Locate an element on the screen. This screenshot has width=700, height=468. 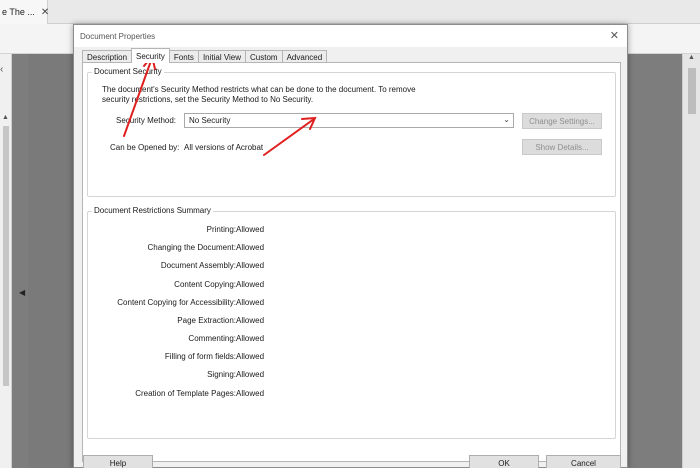
opened-by-value: All versions of Acrobat is located at coordinates (224, 147).